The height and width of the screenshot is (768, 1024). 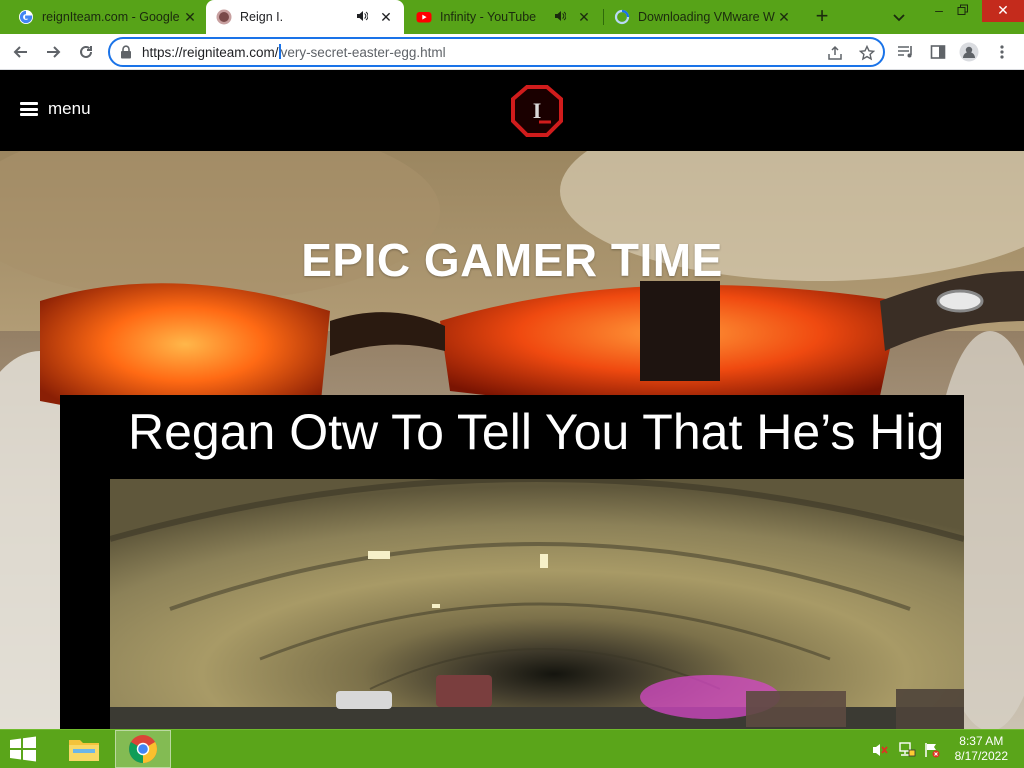 What do you see at coordinates (210, 52) in the screenshot?
I see `url-host: https://reigniteam.com/` at bounding box center [210, 52].